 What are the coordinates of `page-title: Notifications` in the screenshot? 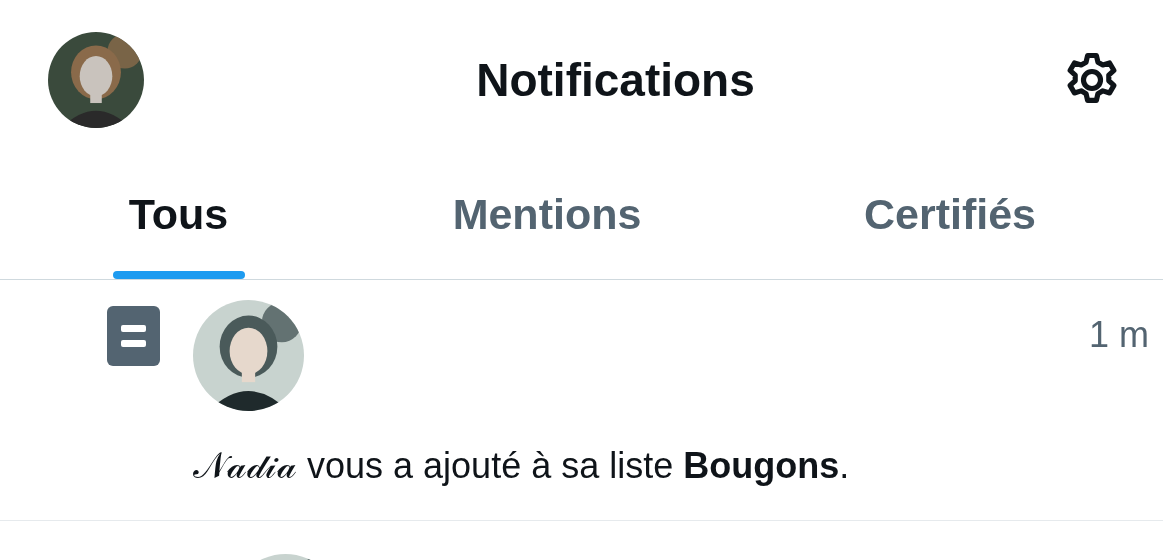 It's located at (615, 80).